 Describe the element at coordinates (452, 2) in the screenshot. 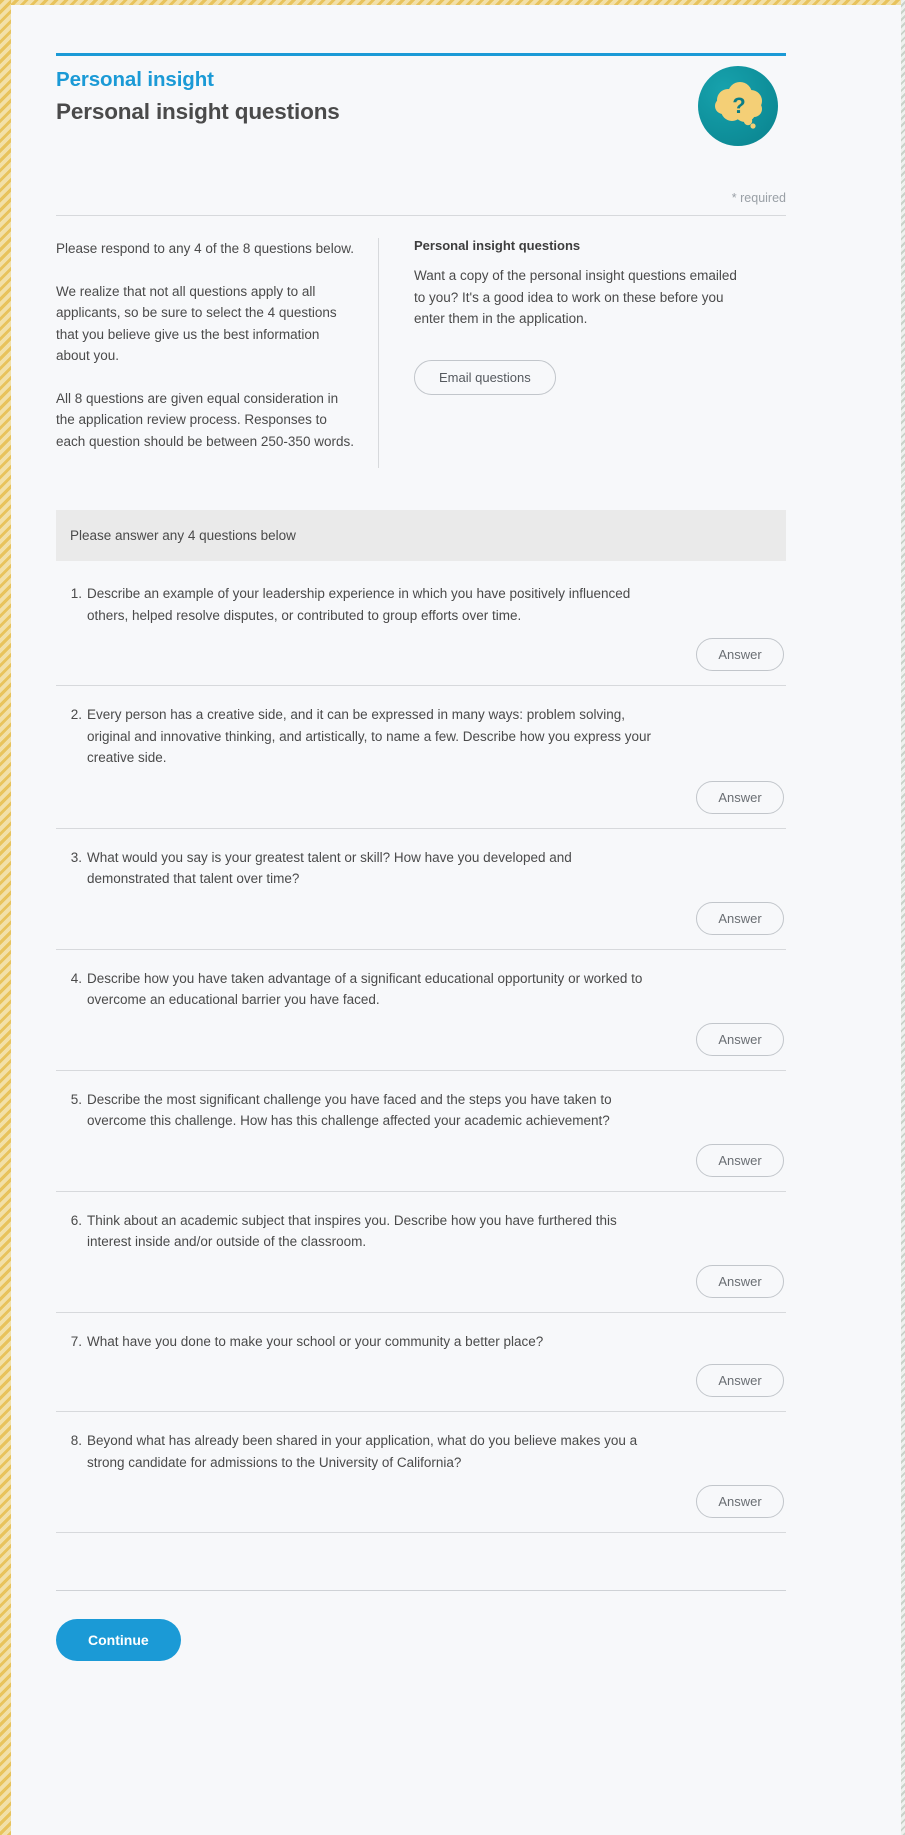

I see `page-border-top` at that location.